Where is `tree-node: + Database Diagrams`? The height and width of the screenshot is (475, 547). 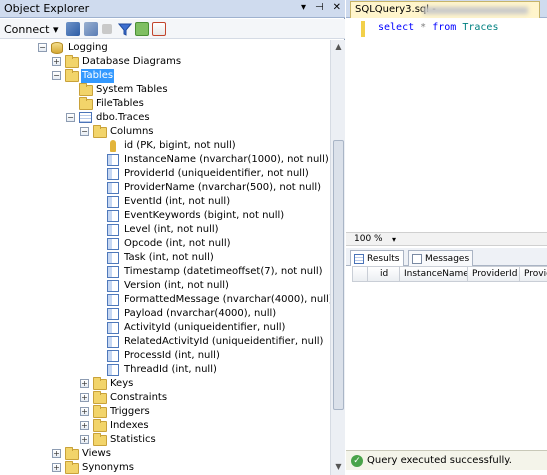
tree-node: + Database Diagrams is located at coordinates (165, 62).